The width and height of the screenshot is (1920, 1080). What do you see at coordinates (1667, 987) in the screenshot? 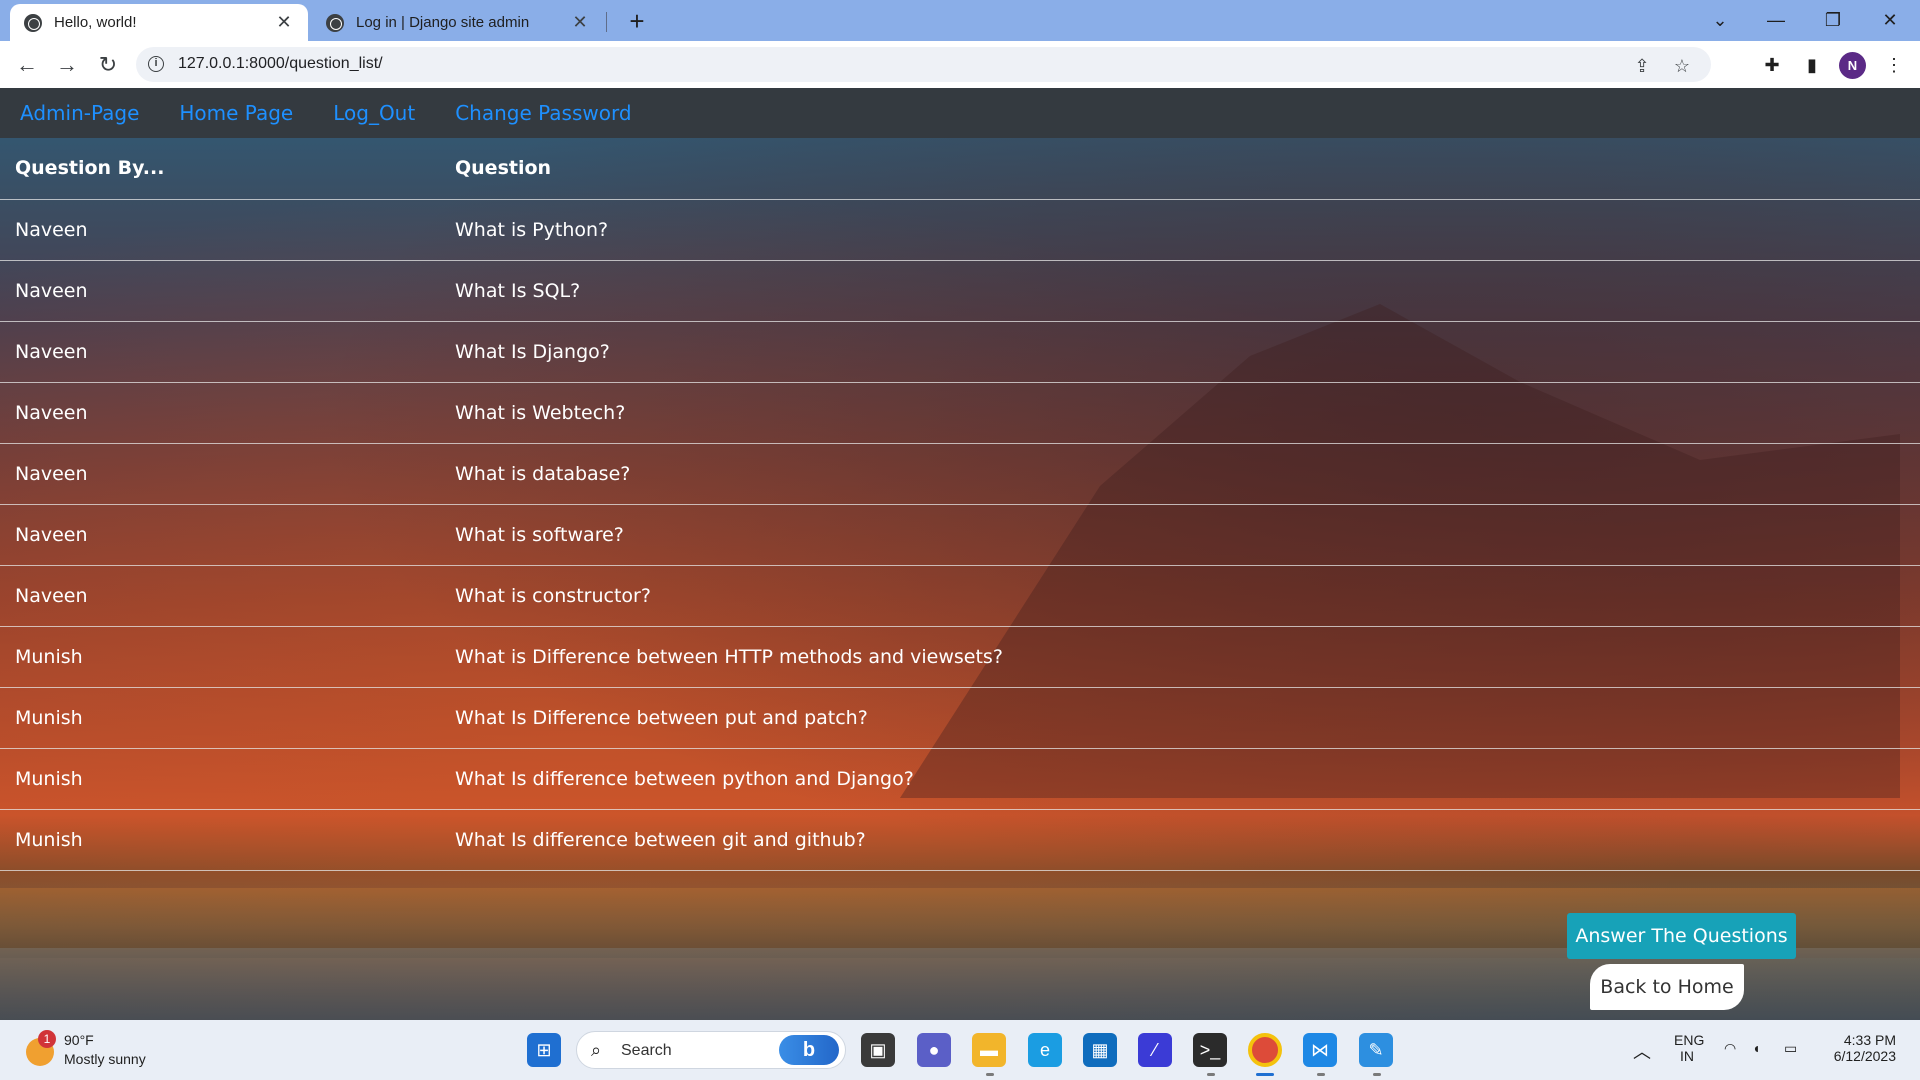
I see `back-to-home-button: Back to Home` at bounding box center [1667, 987].